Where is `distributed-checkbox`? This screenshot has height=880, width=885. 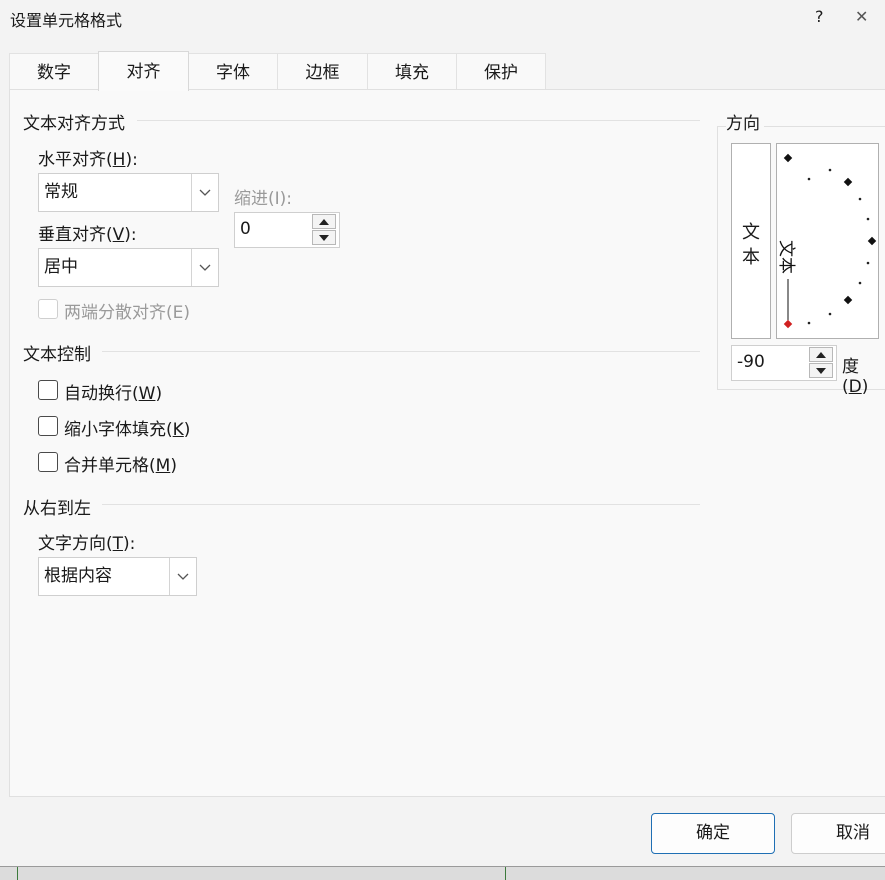 distributed-checkbox is located at coordinates (48, 309).